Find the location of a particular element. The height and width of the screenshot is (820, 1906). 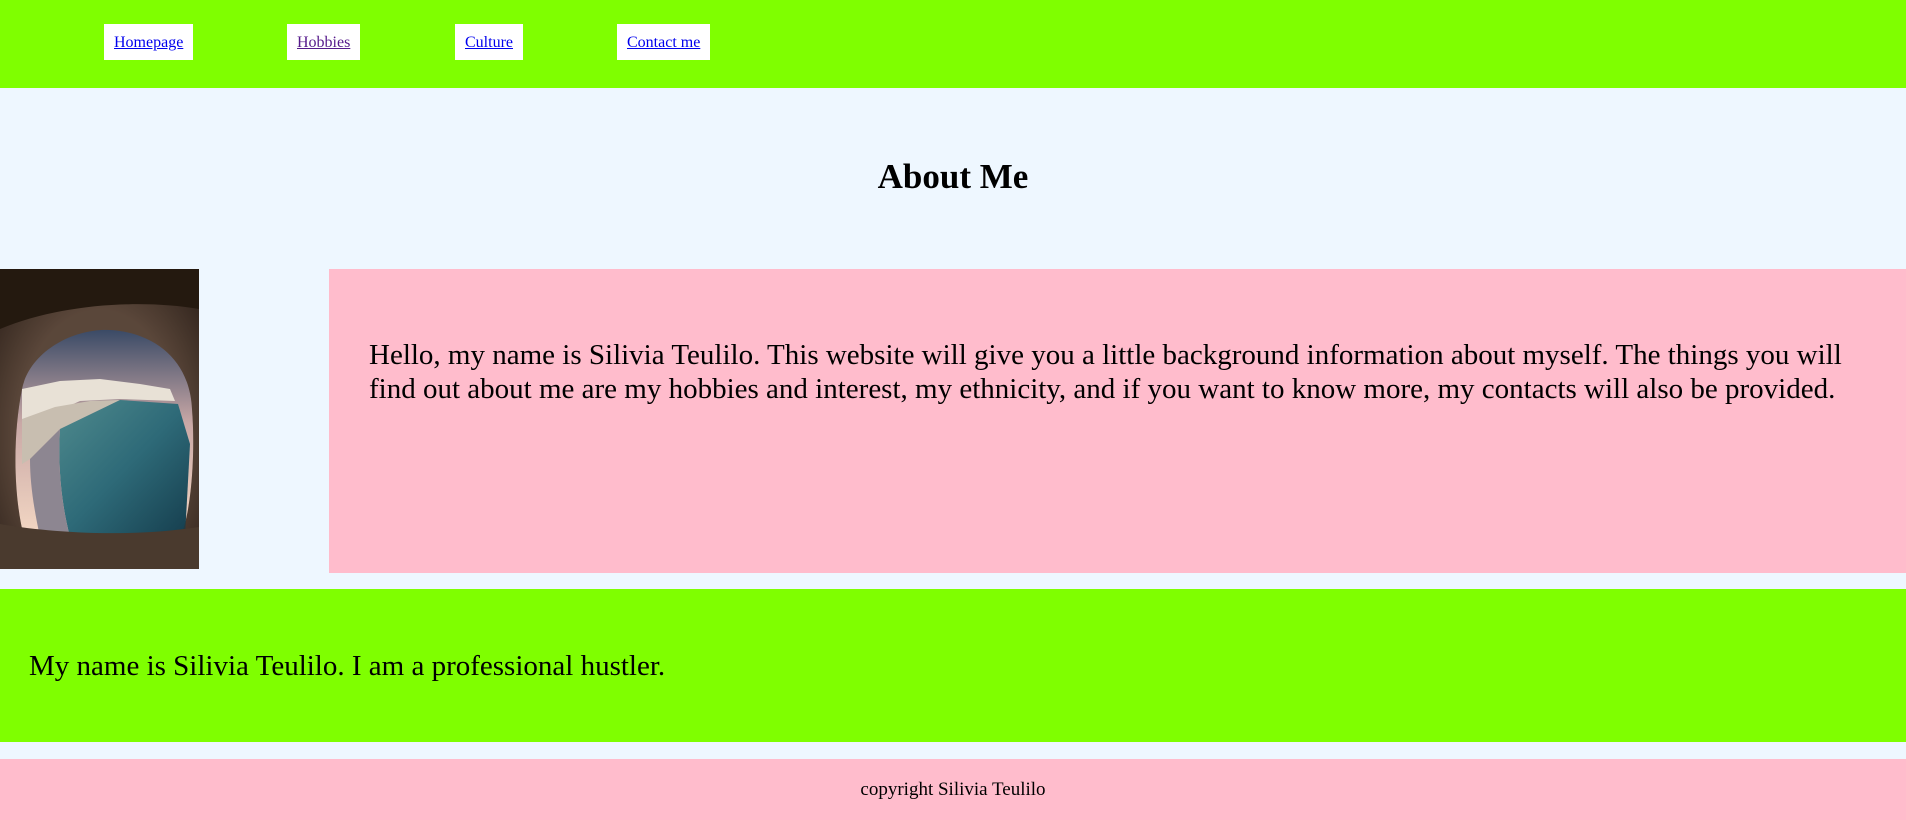

nav-link-culture: Culture is located at coordinates (489, 42).